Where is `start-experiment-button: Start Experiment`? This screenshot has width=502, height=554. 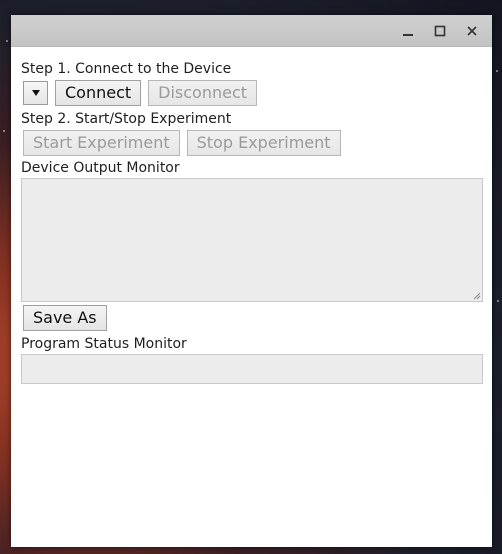
start-experiment-button: Start Experiment is located at coordinates (101, 143).